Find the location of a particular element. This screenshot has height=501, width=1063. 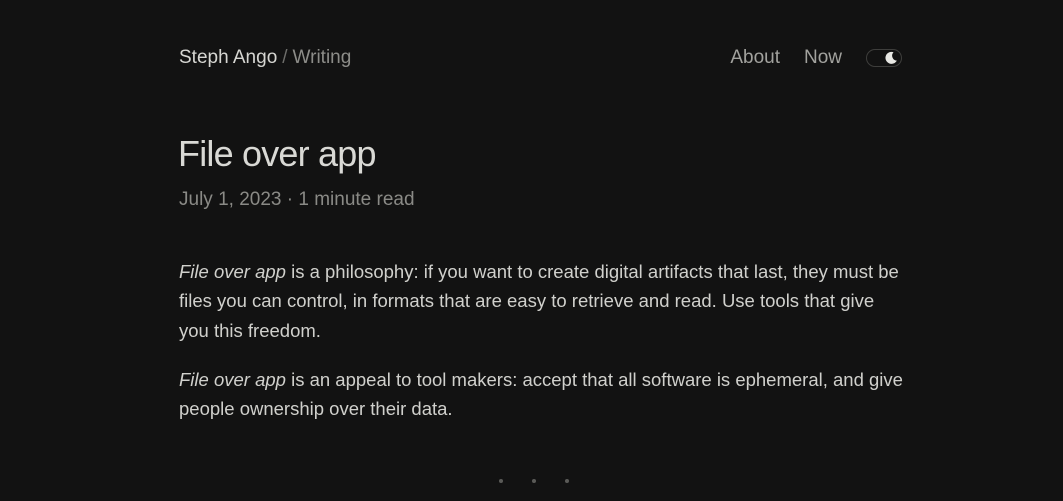

article-meta: July 1, 2023 · 1 minute read is located at coordinates (297, 200).